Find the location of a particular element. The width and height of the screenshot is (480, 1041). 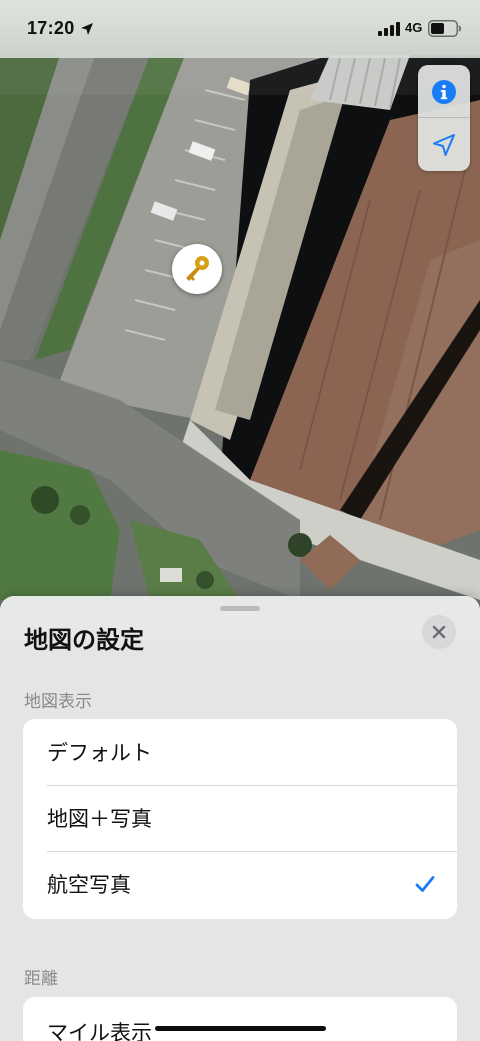

battery-icon is located at coordinates (445, 28).